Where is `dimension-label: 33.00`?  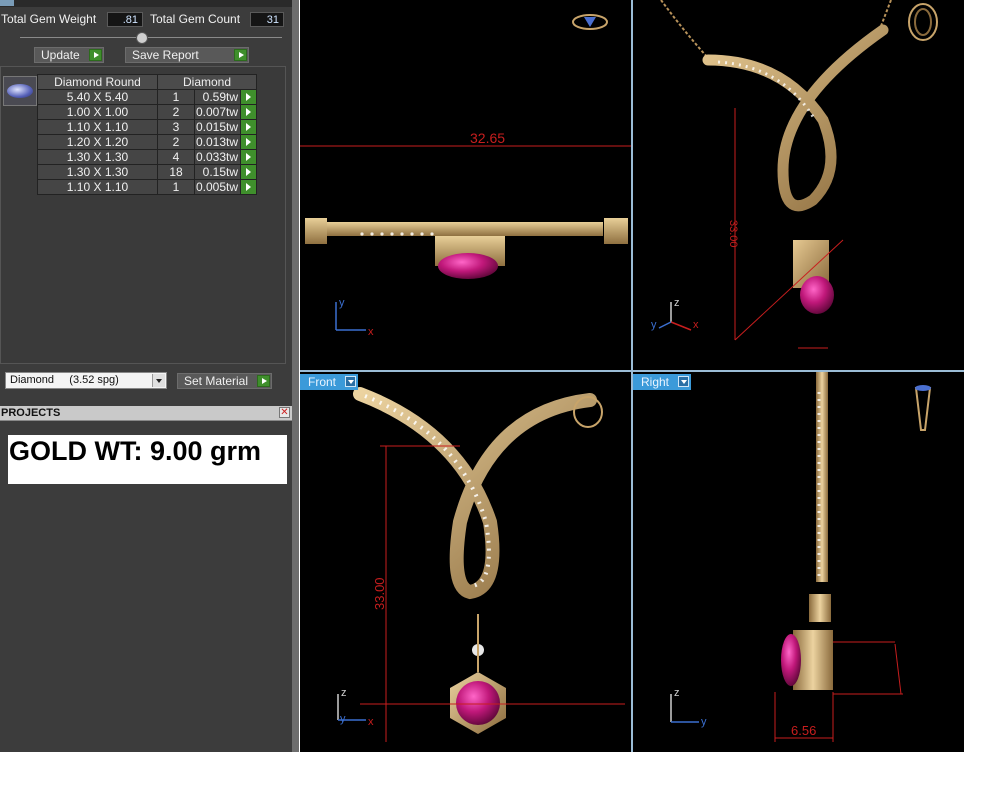
dimension-label: 33.00 is located at coordinates (733, 234).